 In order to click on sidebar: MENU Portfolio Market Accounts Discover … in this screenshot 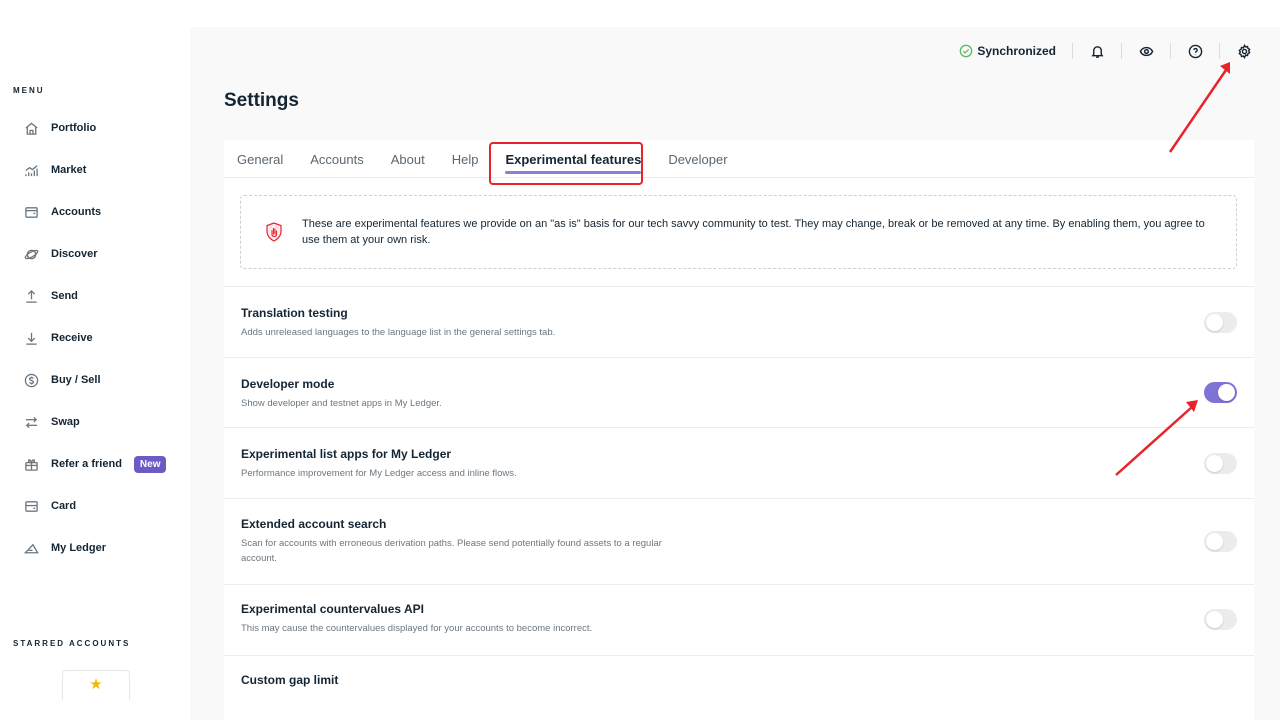, I will do `click(95, 360)`.